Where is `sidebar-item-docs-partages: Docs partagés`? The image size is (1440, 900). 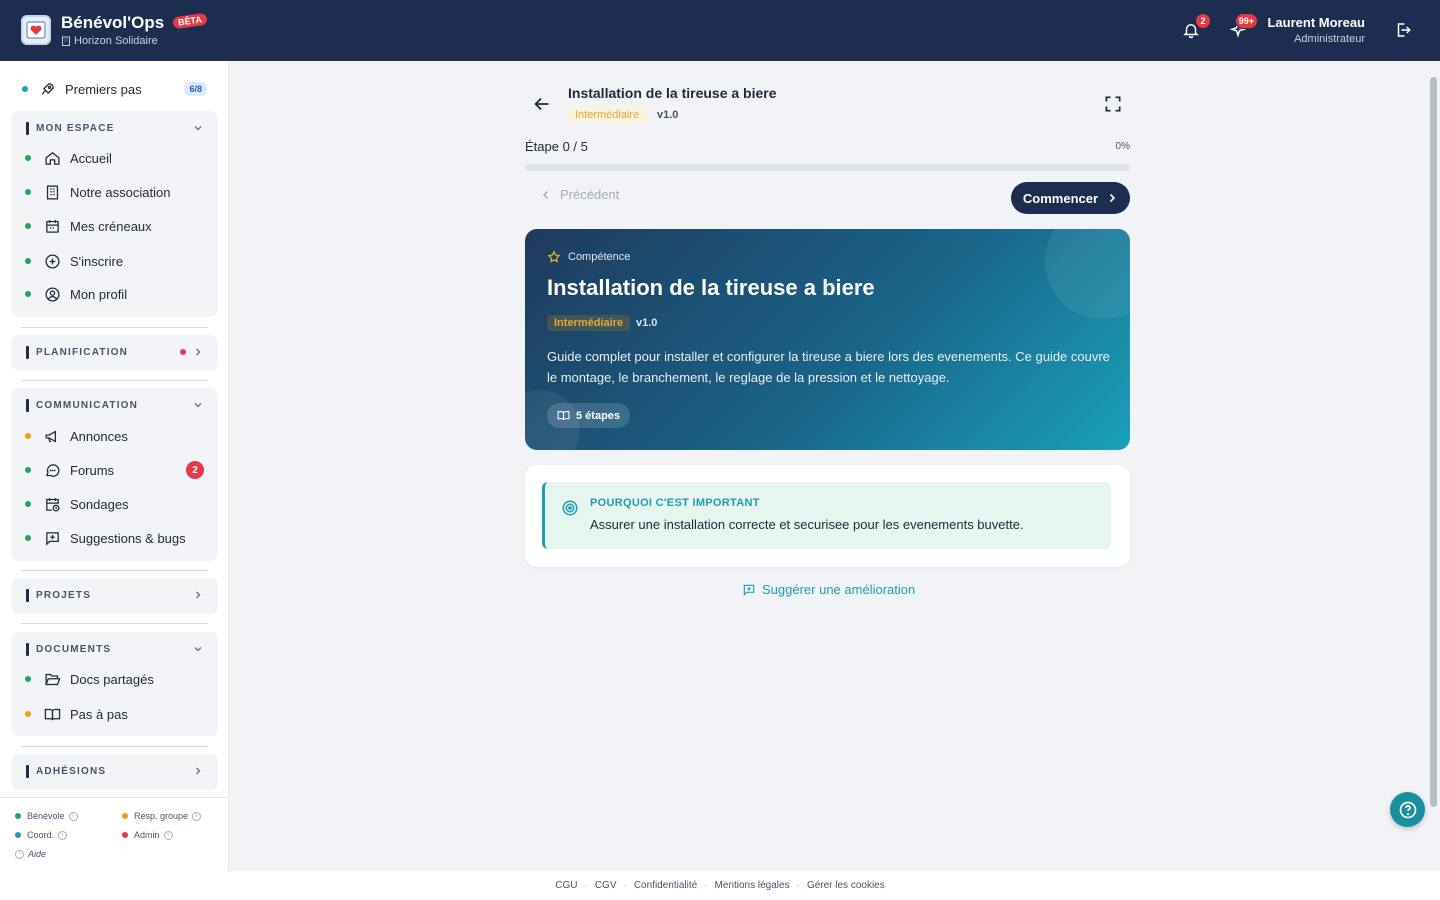
sidebar-item-docs-partages: Docs partagés is located at coordinates (114, 679).